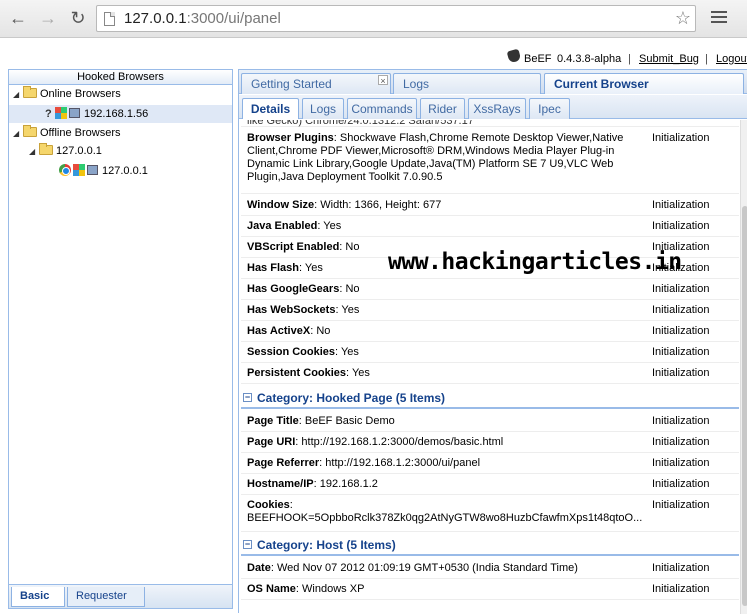  What do you see at coordinates (549, 108) in the screenshot?
I see `subtab-ipec: Ipec` at bounding box center [549, 108].